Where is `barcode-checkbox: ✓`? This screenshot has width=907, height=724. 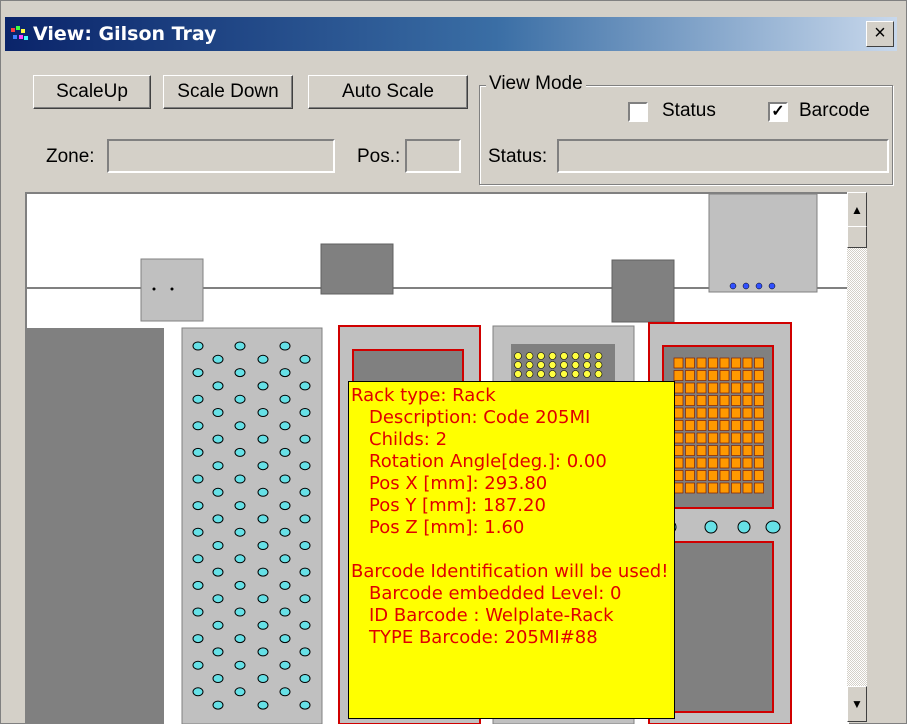 barcode-checkbox: ✓ is located at coordinates (778, 112).